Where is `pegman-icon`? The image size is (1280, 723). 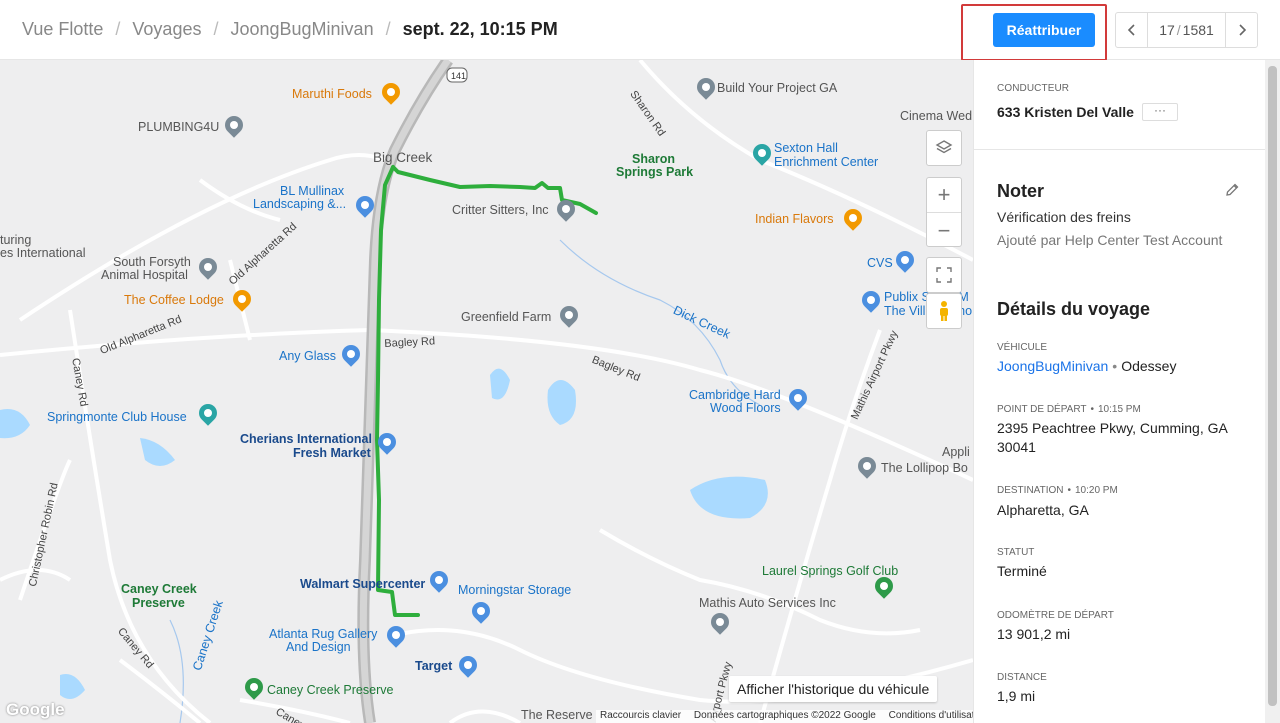
pegman-icon is located at coordinates (944, 311).